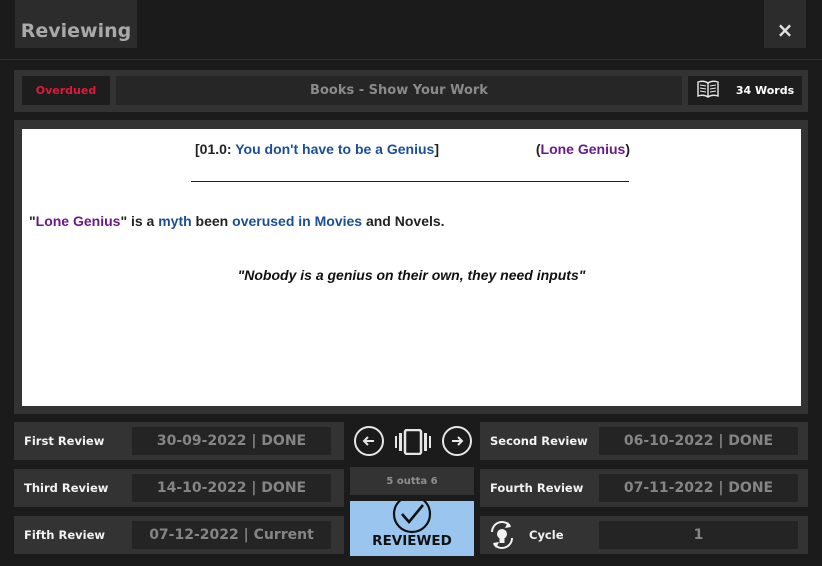 The height and width of the screenshot is (566, 822). Describe the element at coordinates (297, 221) in the screenshot. I see `body-keyword: overused in Movies` at that location.